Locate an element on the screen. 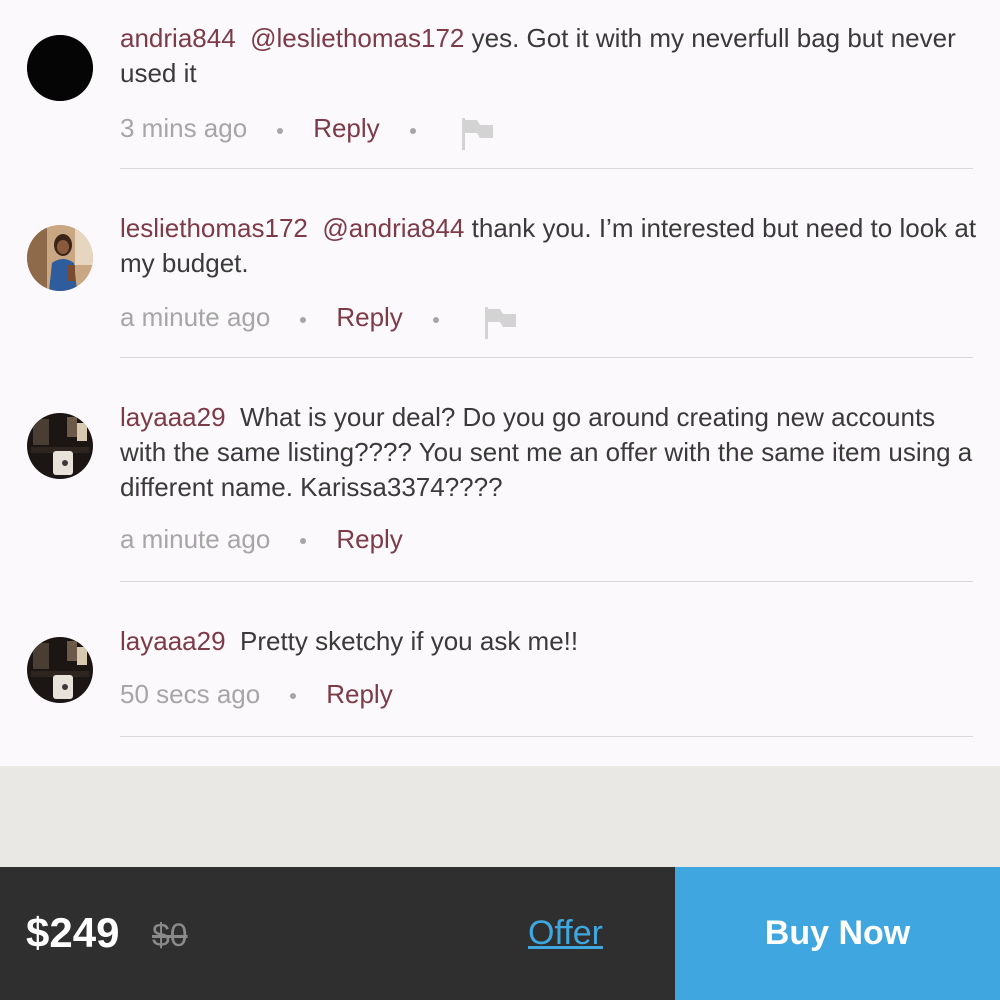  comment-meta: 3 mins ago Reply is located at coordinates (308, 129).